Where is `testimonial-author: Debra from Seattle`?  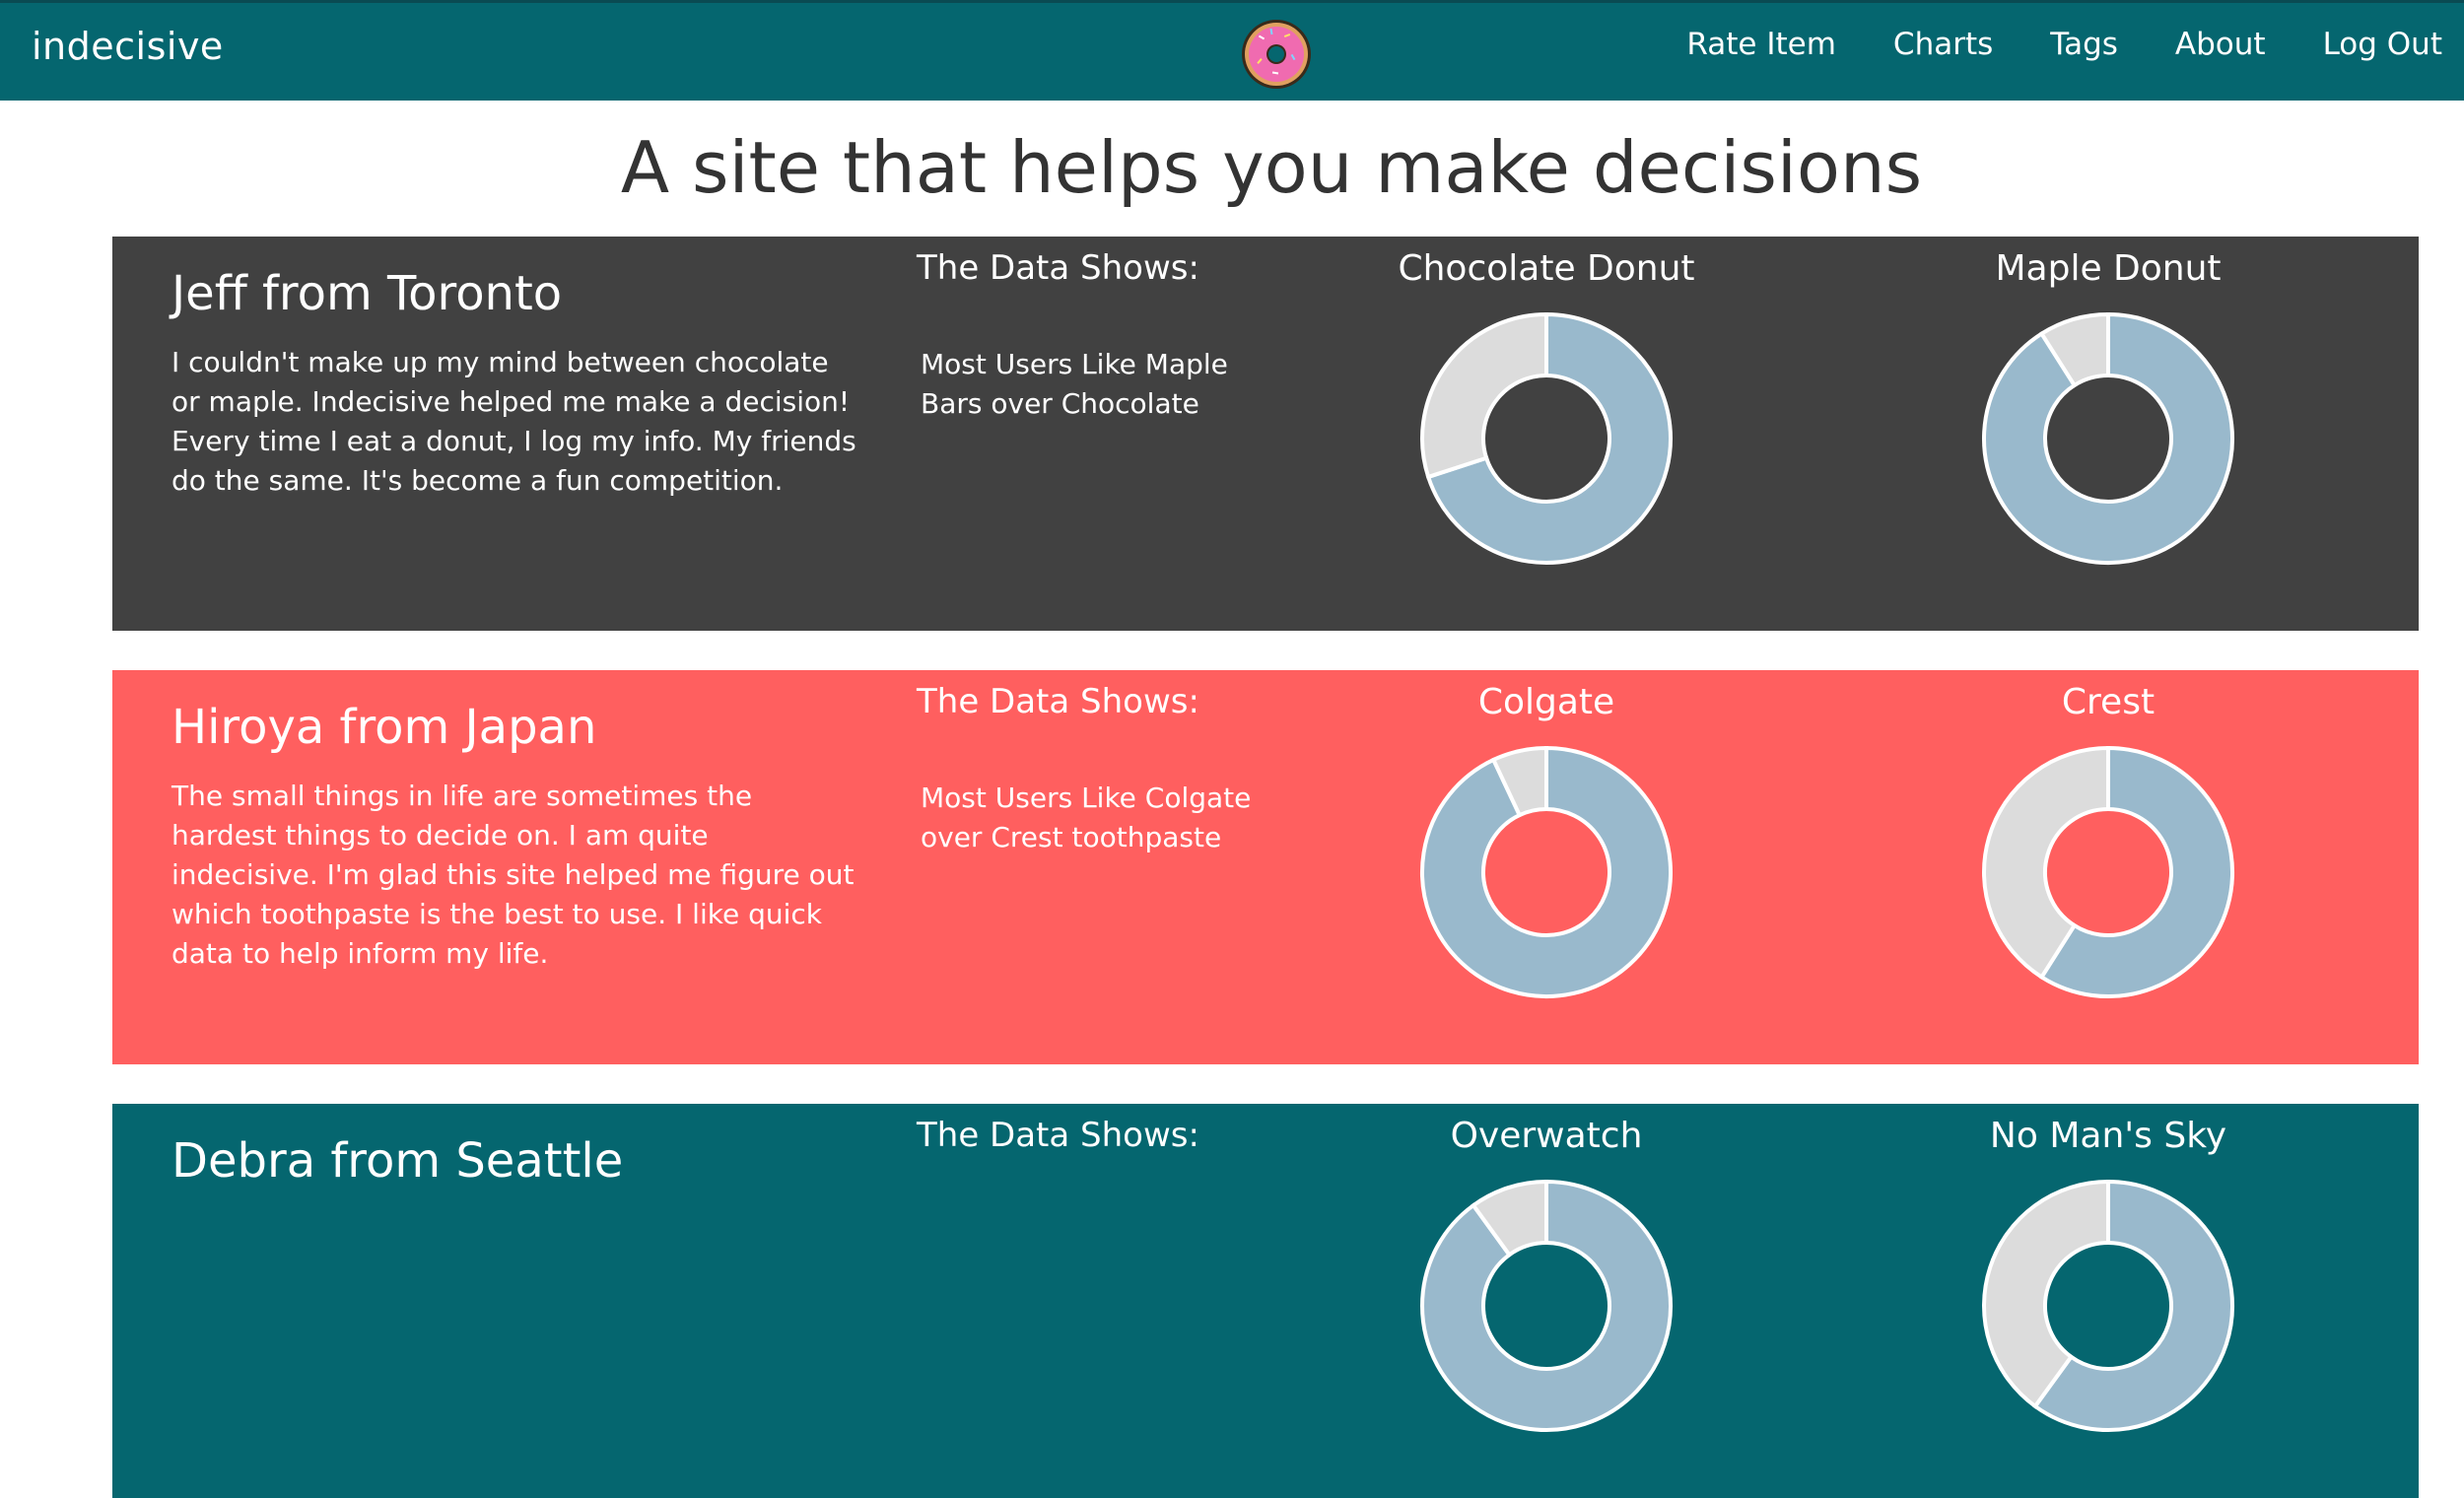
testimonial-author: Debra from Seattle is located at coordinates (397, 1161).